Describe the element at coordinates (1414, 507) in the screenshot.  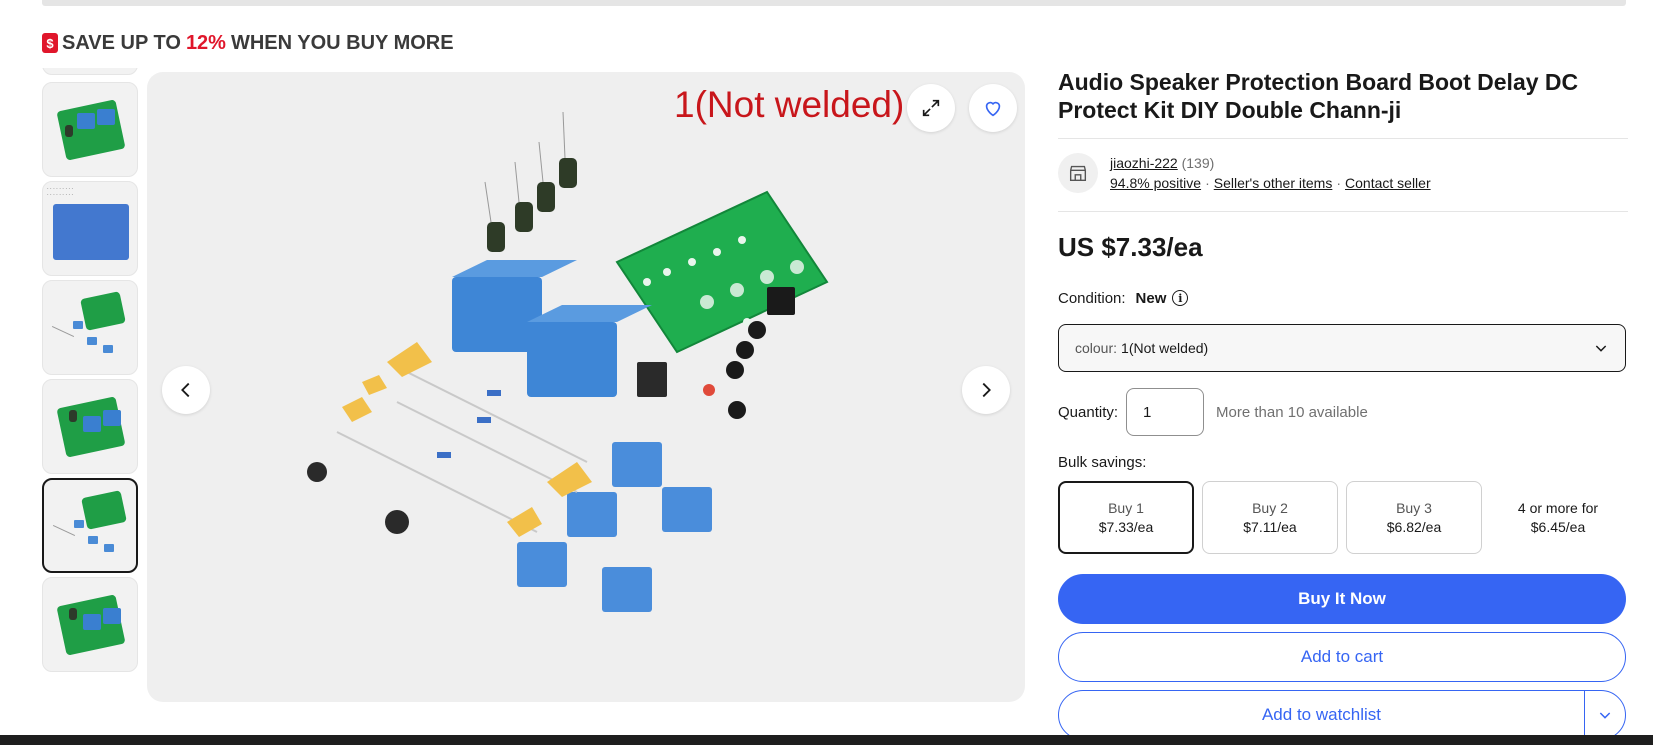
I see `tier-qty: Buy 3` at that location.